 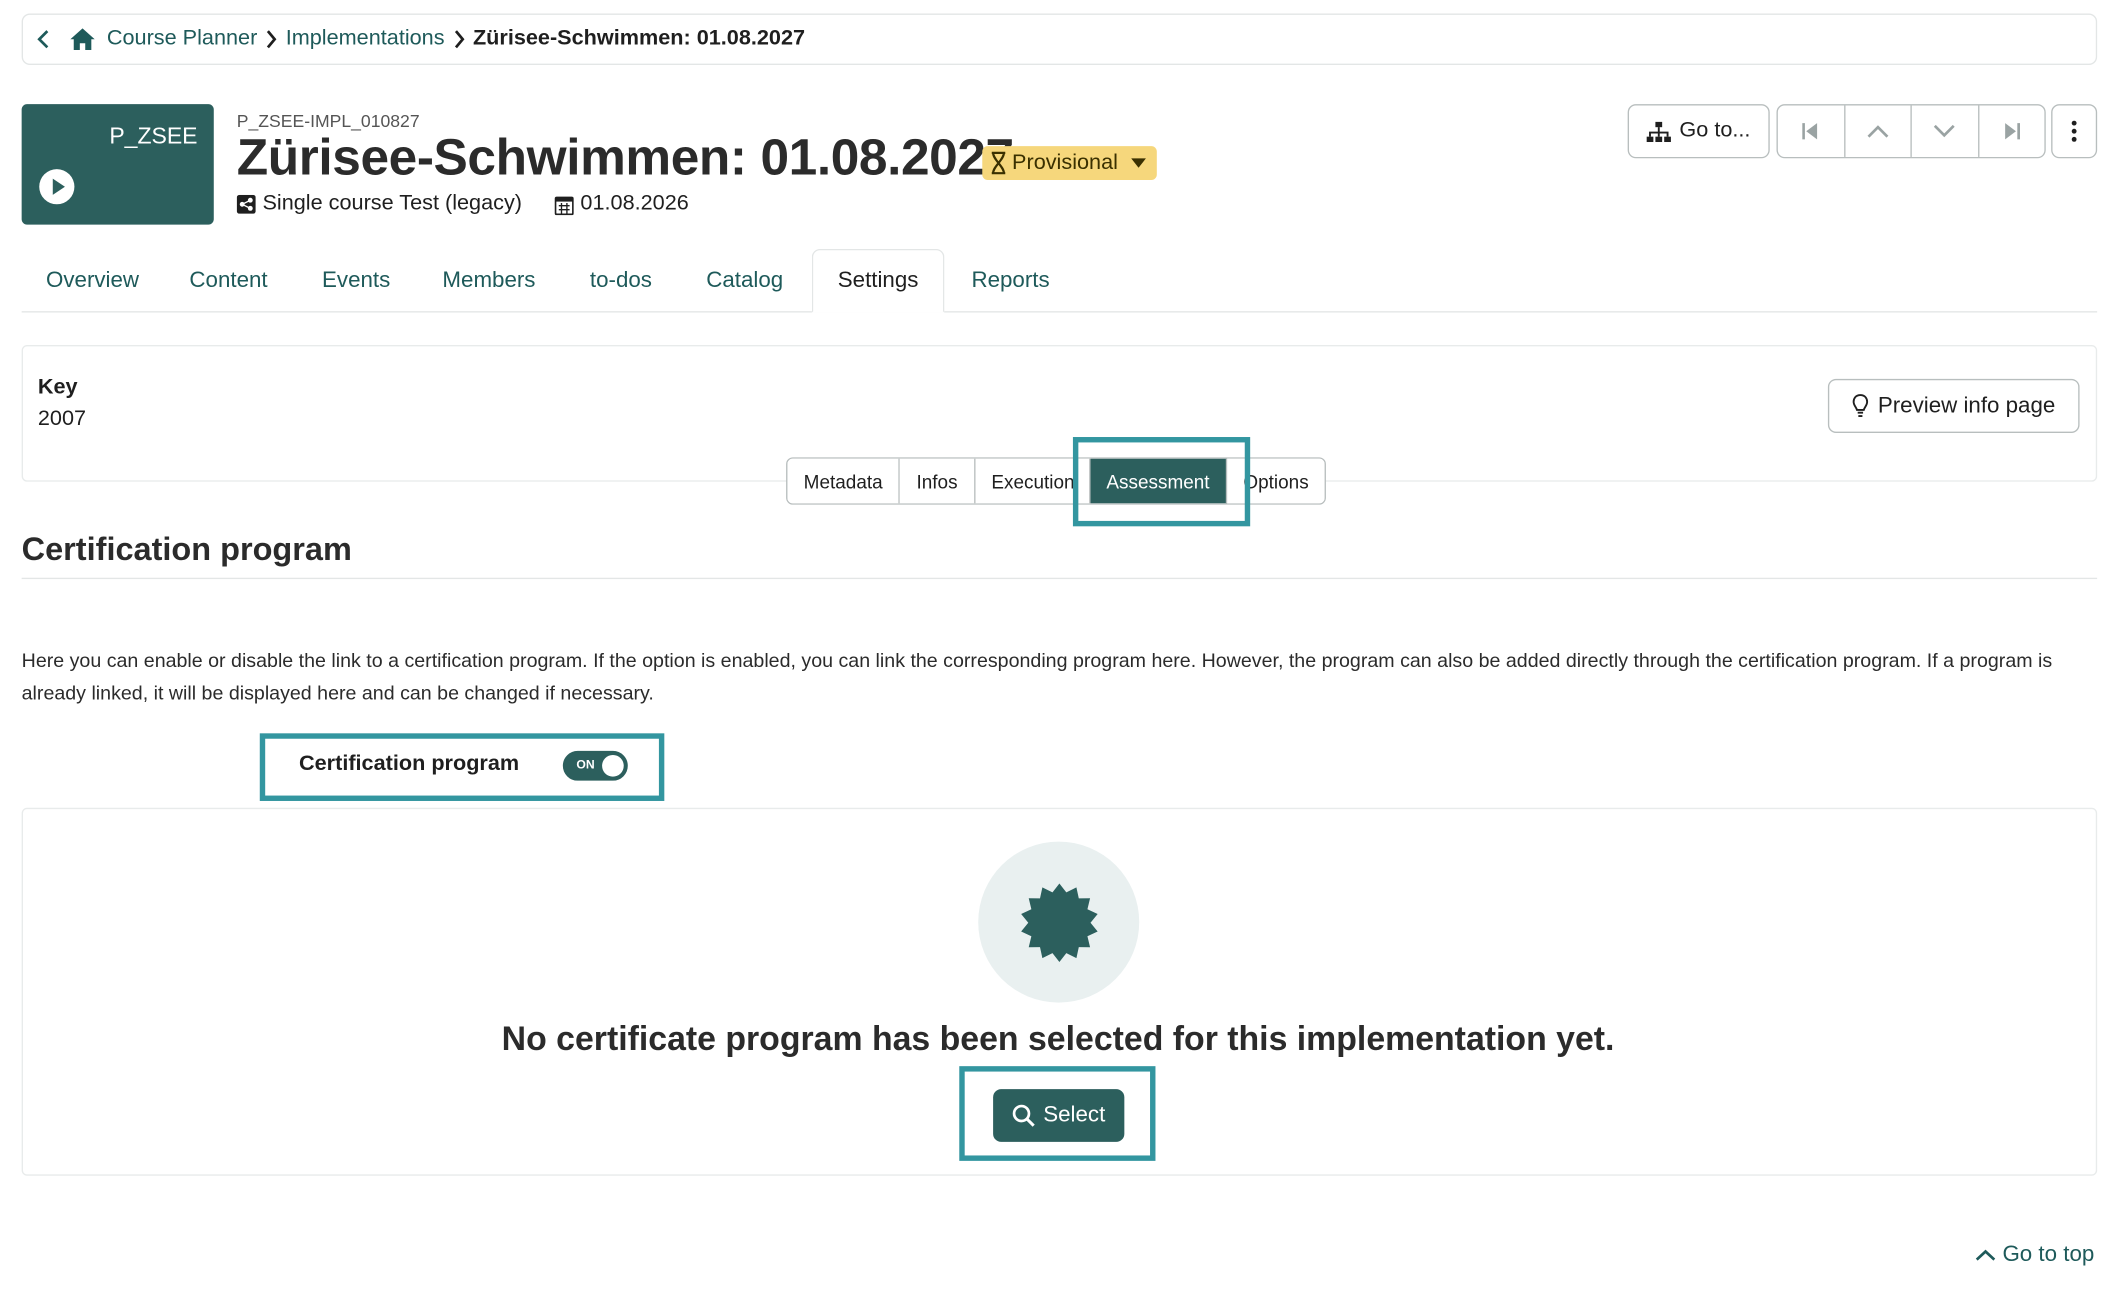 What do you see at coordinates (186, 550) in the screenshot?
I see `section-title: Certification program` at bounding box center [186, 550].